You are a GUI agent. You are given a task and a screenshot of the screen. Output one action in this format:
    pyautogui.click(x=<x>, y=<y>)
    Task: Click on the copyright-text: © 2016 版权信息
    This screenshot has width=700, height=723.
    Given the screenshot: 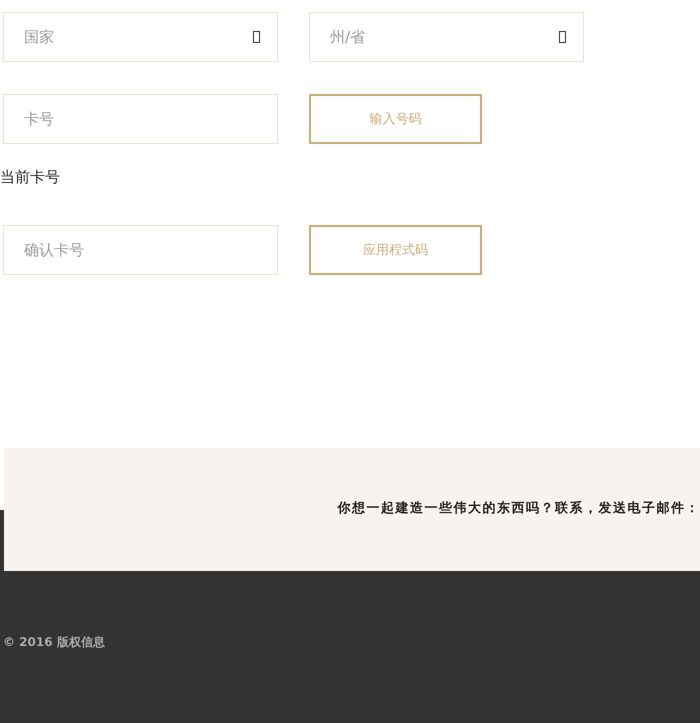 What is the action you would take?
    pyautogui.click(x=54, y=642)
    